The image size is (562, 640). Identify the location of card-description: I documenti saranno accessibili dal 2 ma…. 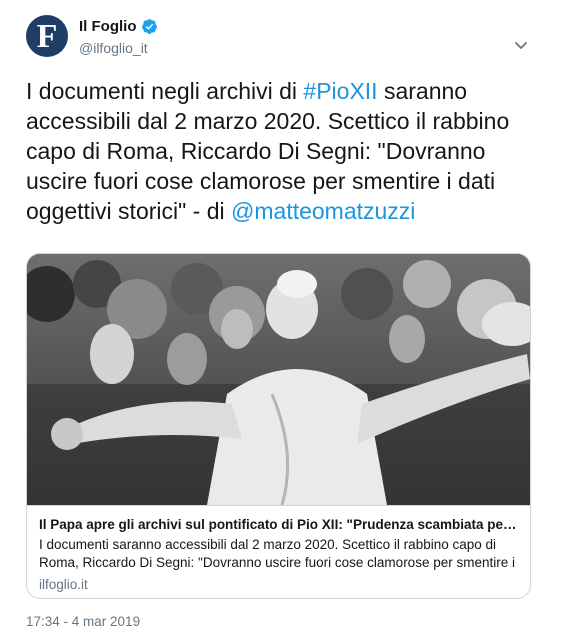
(277, 553).